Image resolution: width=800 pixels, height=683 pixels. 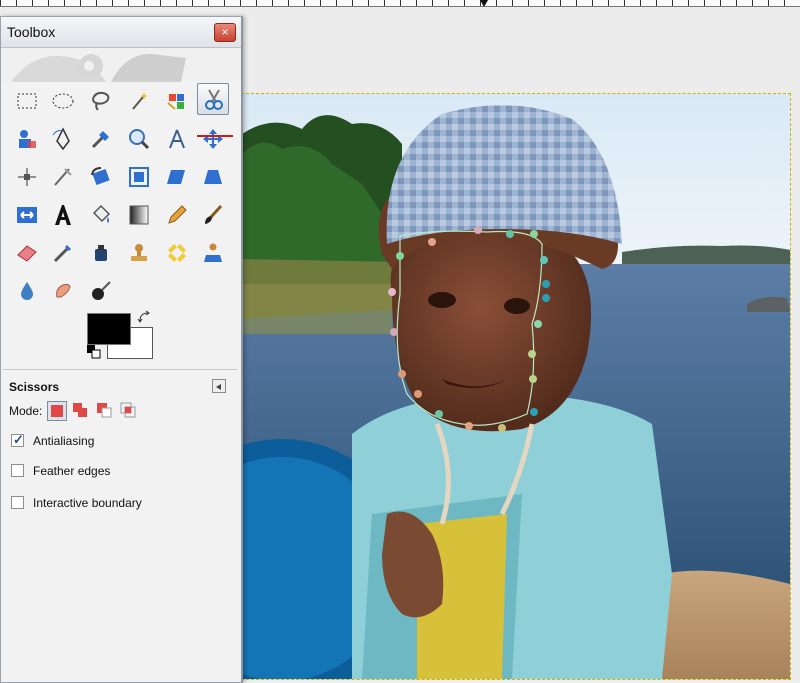 I want to click on mode-intersect-button, so click(x=129, y=411).